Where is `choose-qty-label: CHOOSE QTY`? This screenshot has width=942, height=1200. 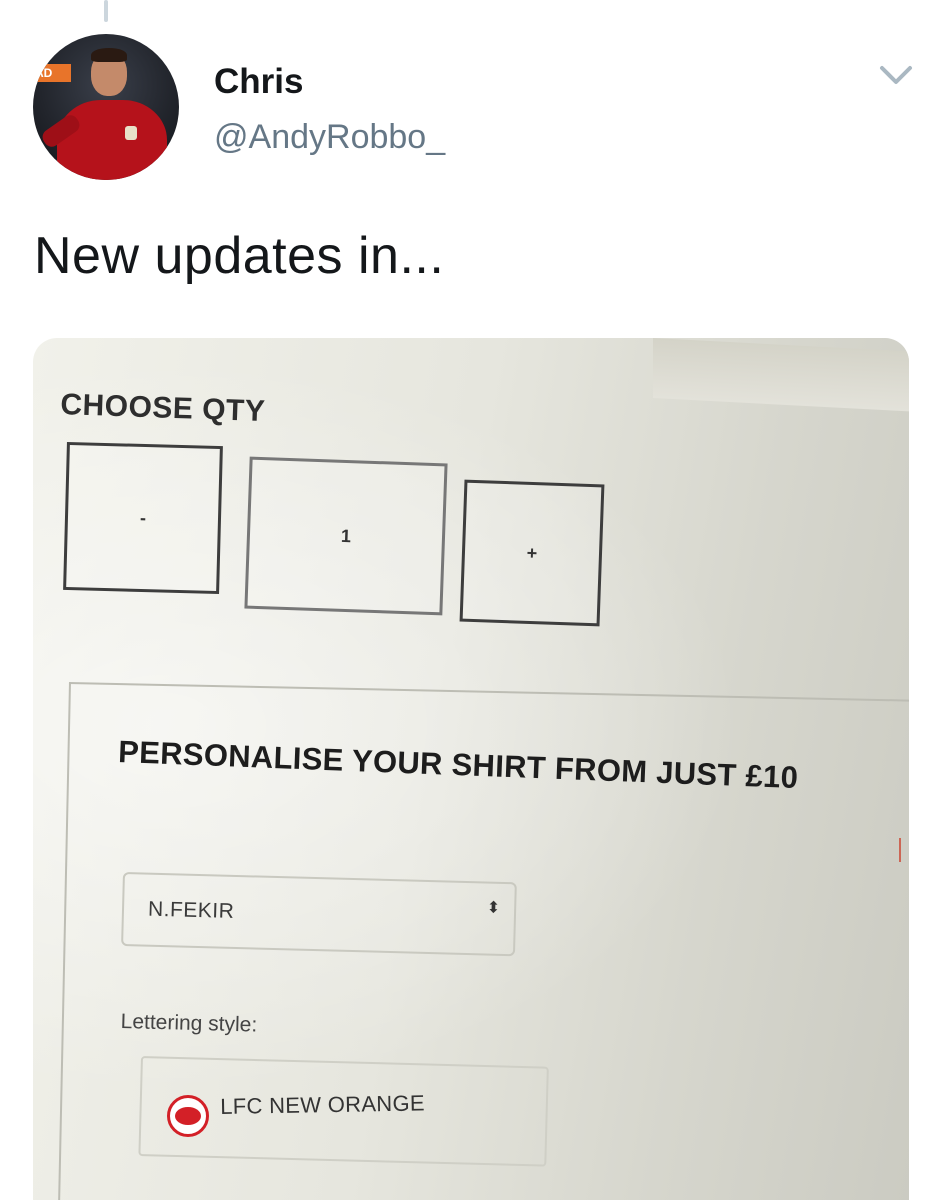 choose-qty-label: CHOOSE QTY is located at coordinates (162, 408).